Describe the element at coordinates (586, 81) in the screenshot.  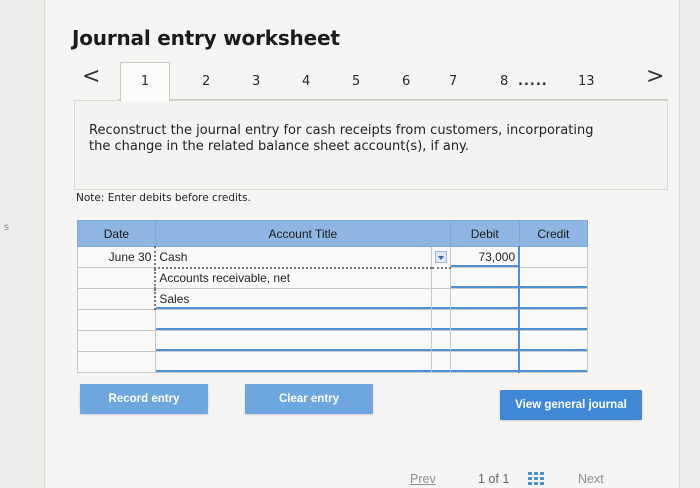
I see `tab-13: 13` at that location.